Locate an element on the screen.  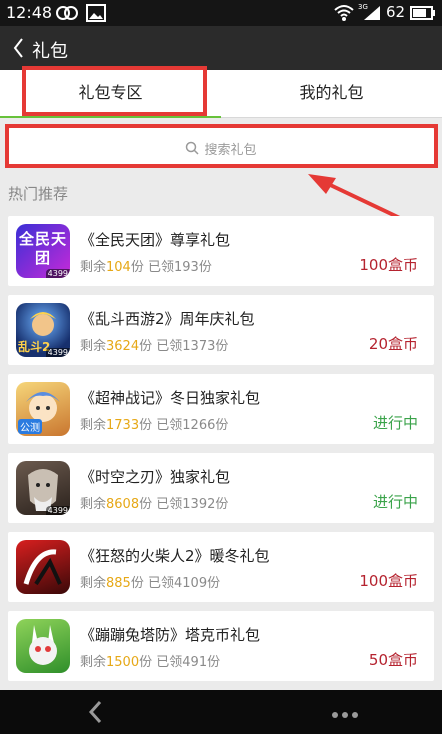
nav-back-button is located at coordinates (96, 712).